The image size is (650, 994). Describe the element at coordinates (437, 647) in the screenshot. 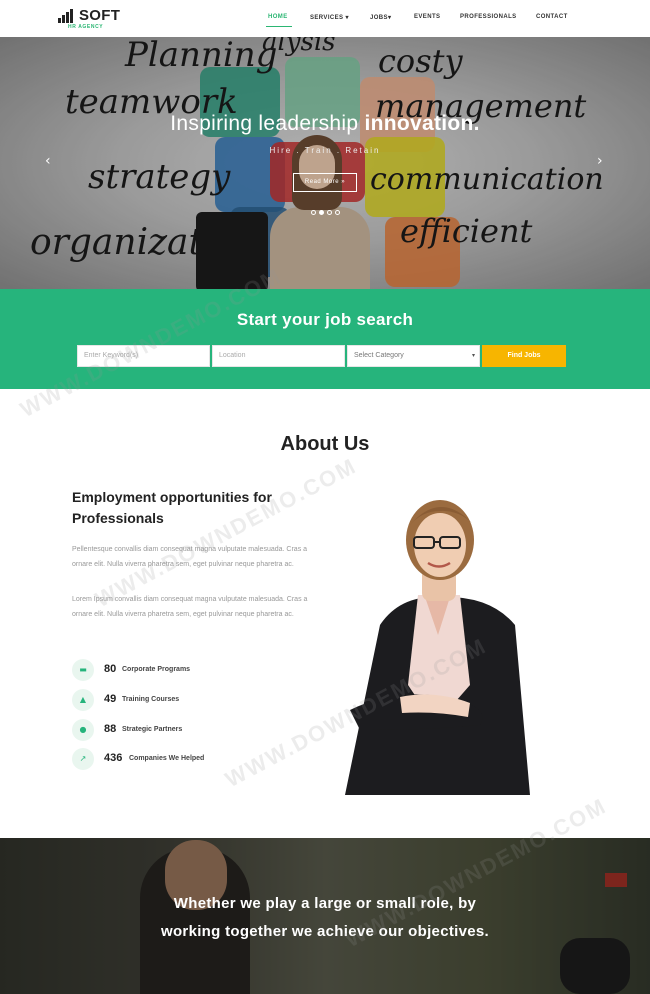

I see `businesswoman-image` at that location.